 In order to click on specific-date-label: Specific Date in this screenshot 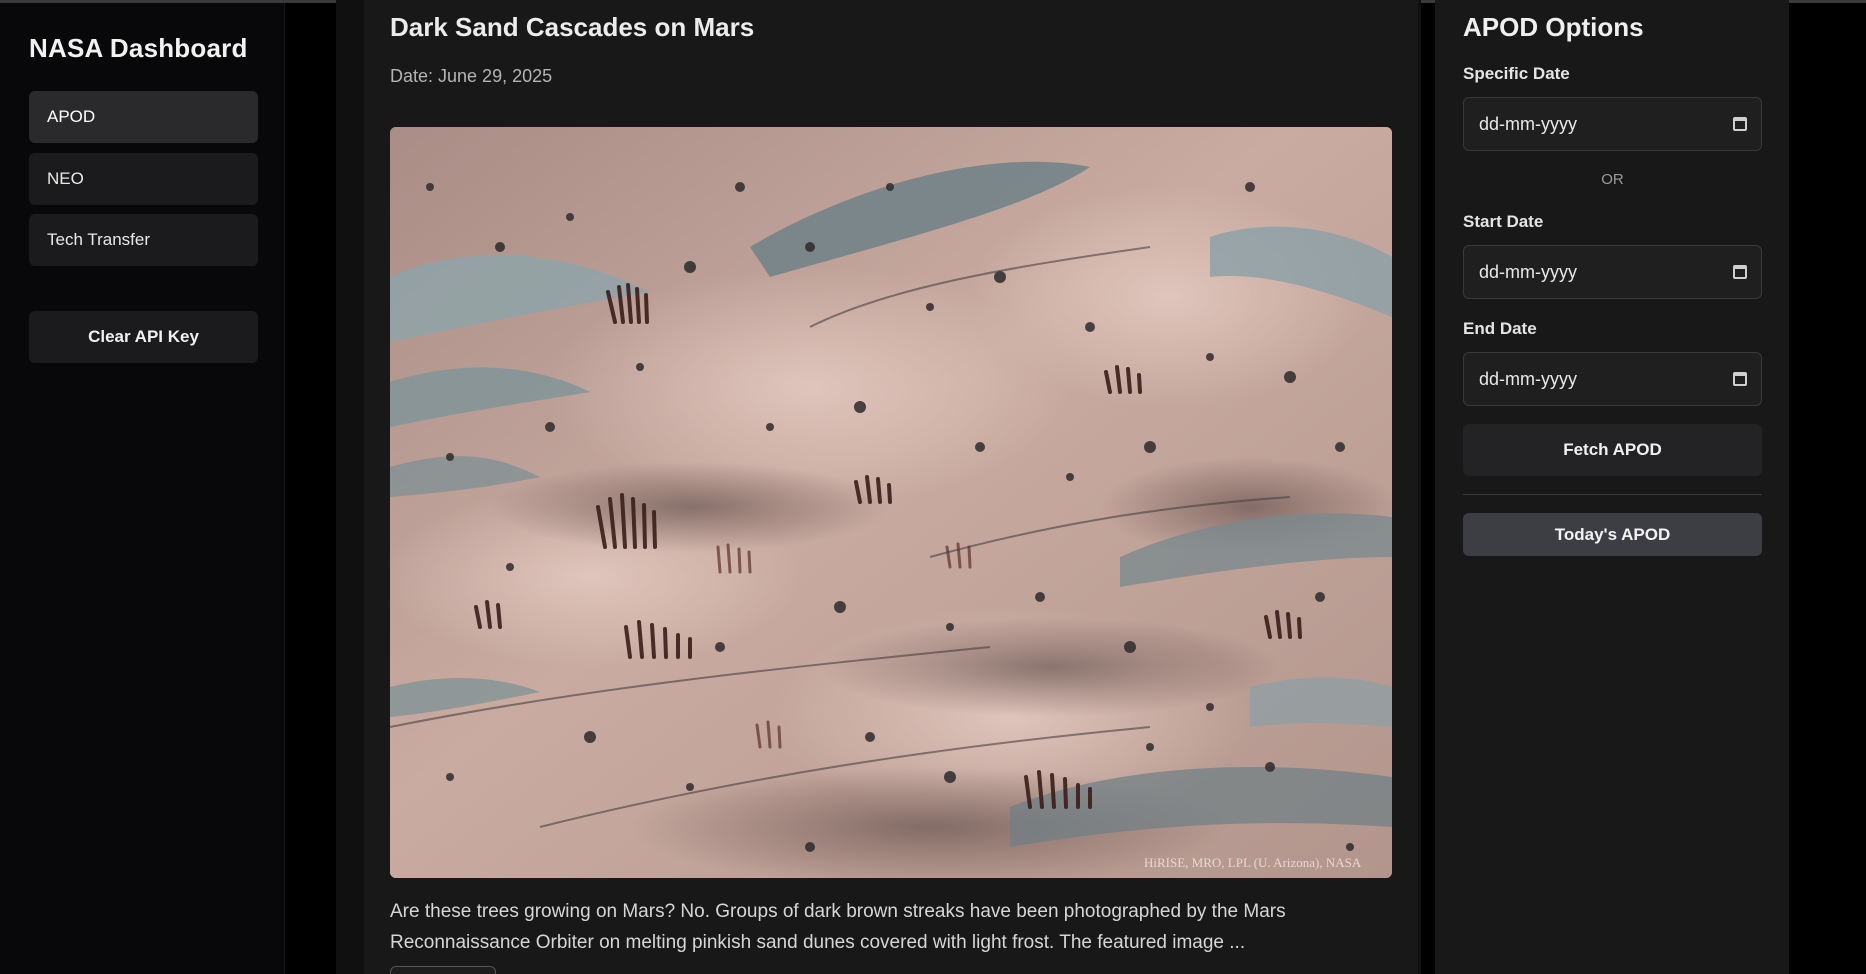, I will do `click(1516, 73)`.